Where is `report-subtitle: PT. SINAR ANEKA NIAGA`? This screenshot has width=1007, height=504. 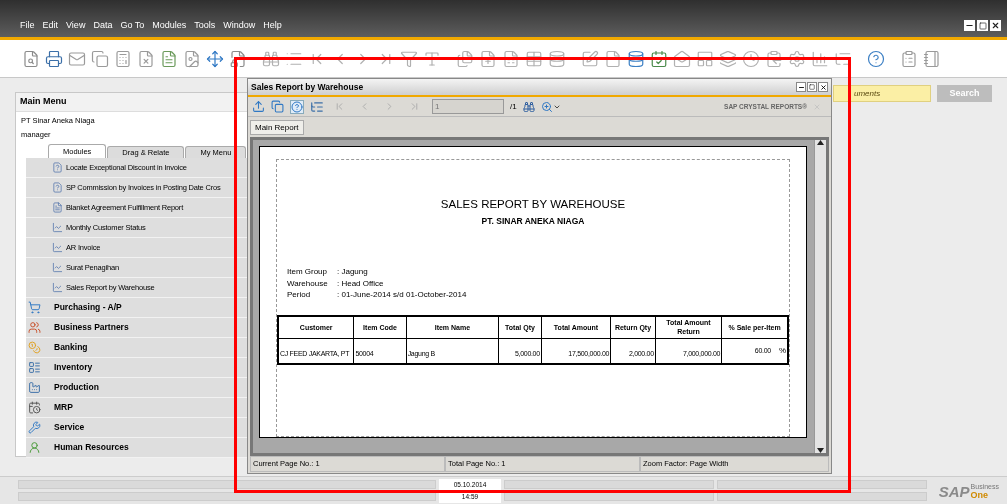
report-subtitle: PT. SINAR ANEKA NIAGA is located at coordinates (533, 221).